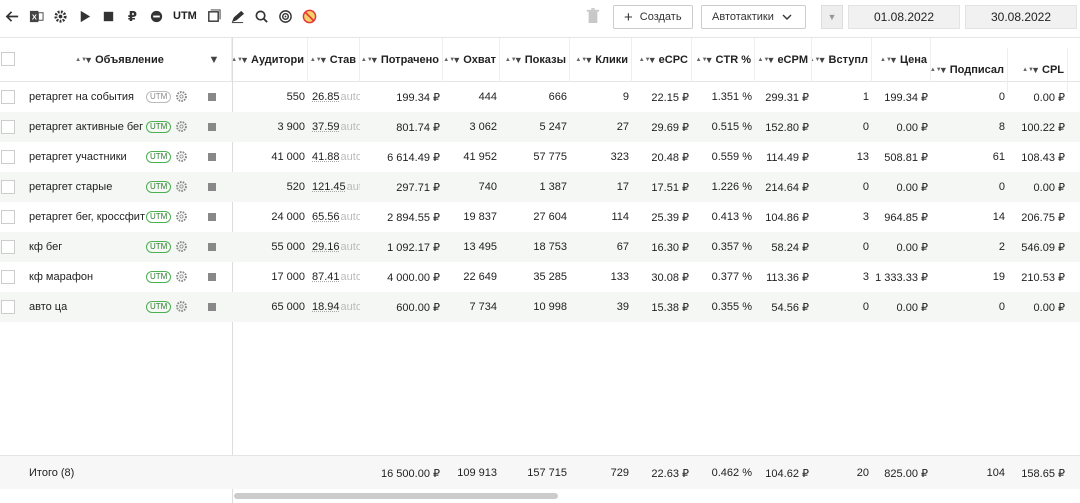  What do you see at coordinates (84, 16) in the screenshot?
I see `play-icon` at bounding box center [84, 16].